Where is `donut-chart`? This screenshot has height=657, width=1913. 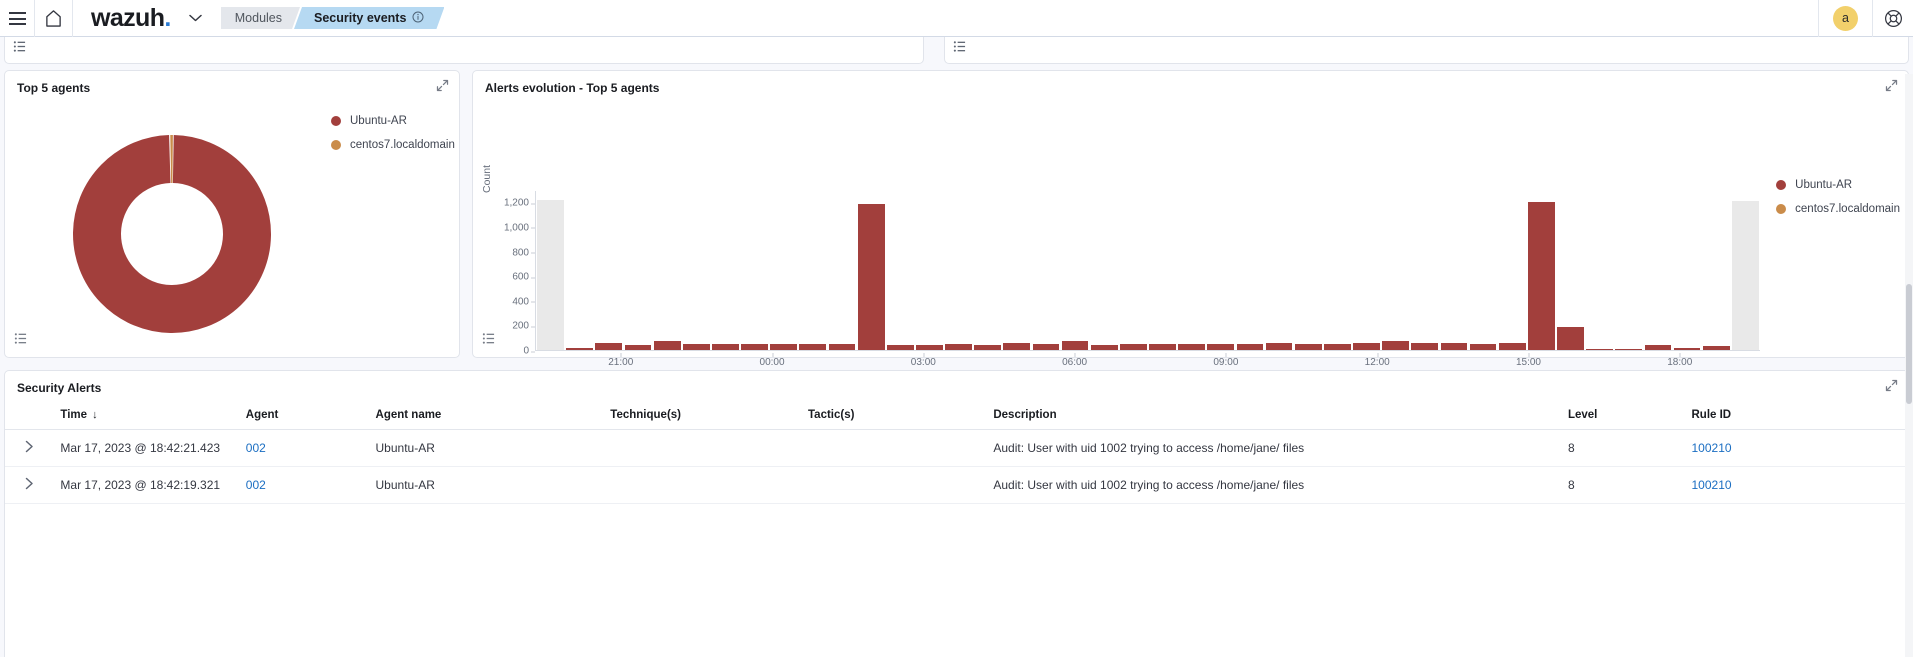
donut-chart is located at coordinates (165, 224).